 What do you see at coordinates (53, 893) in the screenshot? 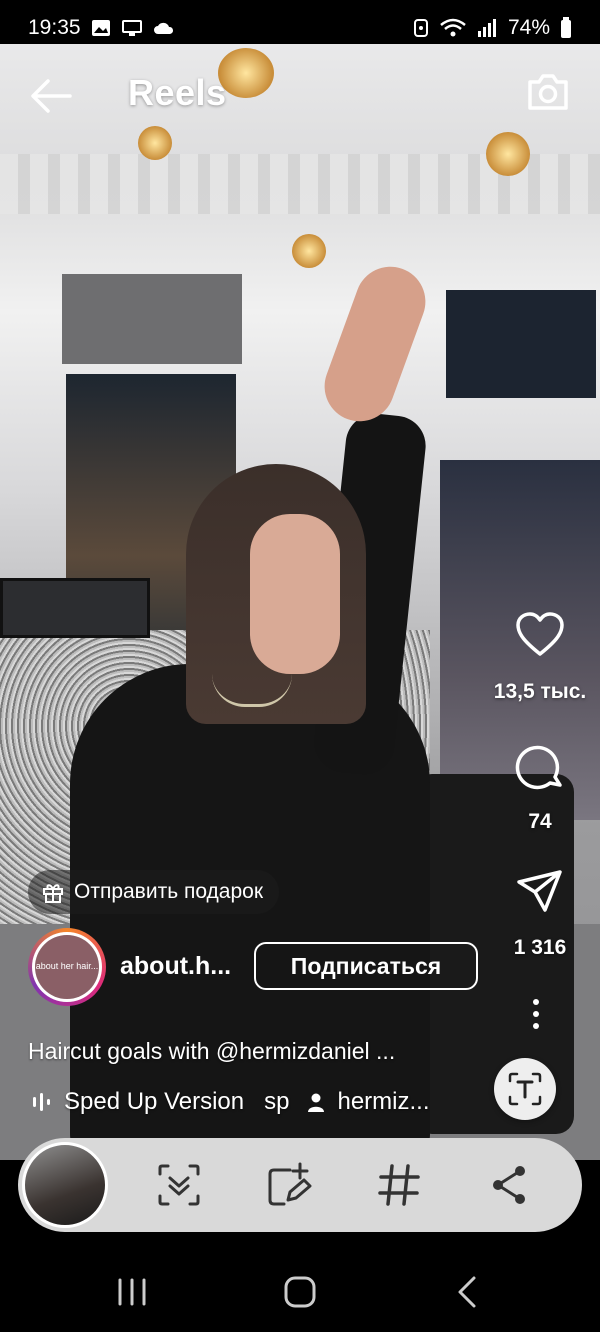
I see `gift-icon` at bounding box center [53, 893].